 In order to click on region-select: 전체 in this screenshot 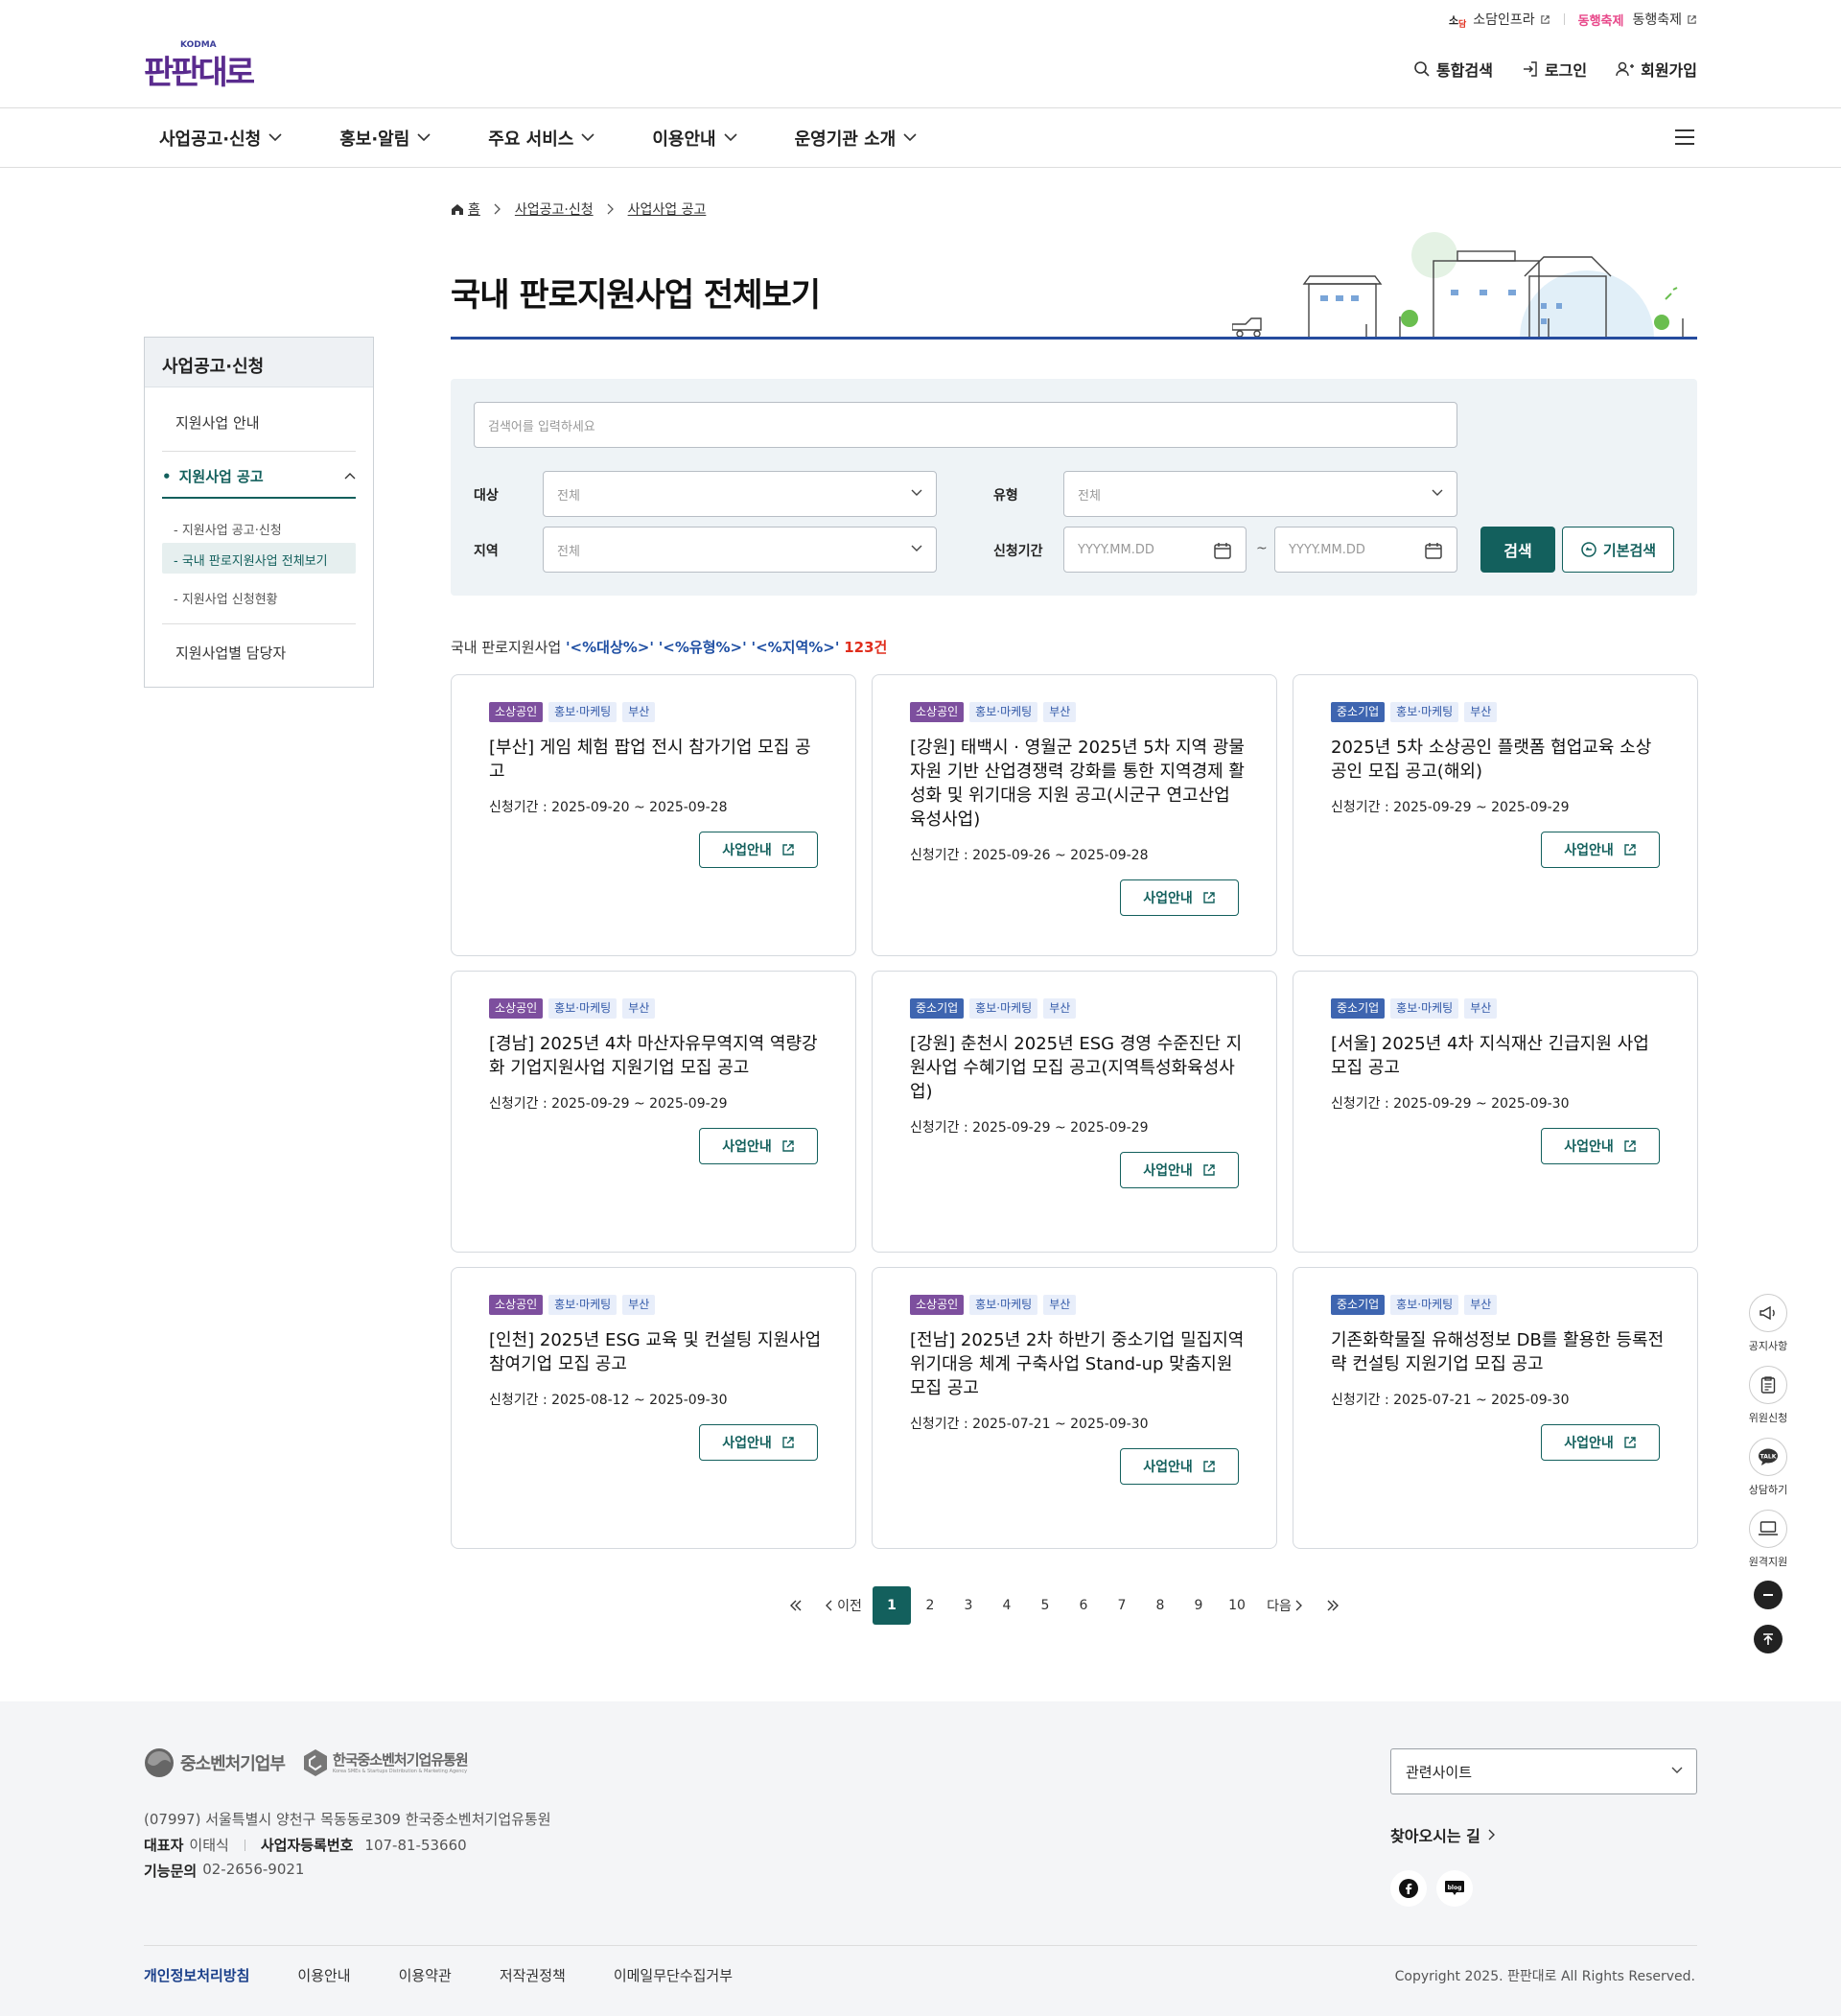, I will do `click(740, 550)`.